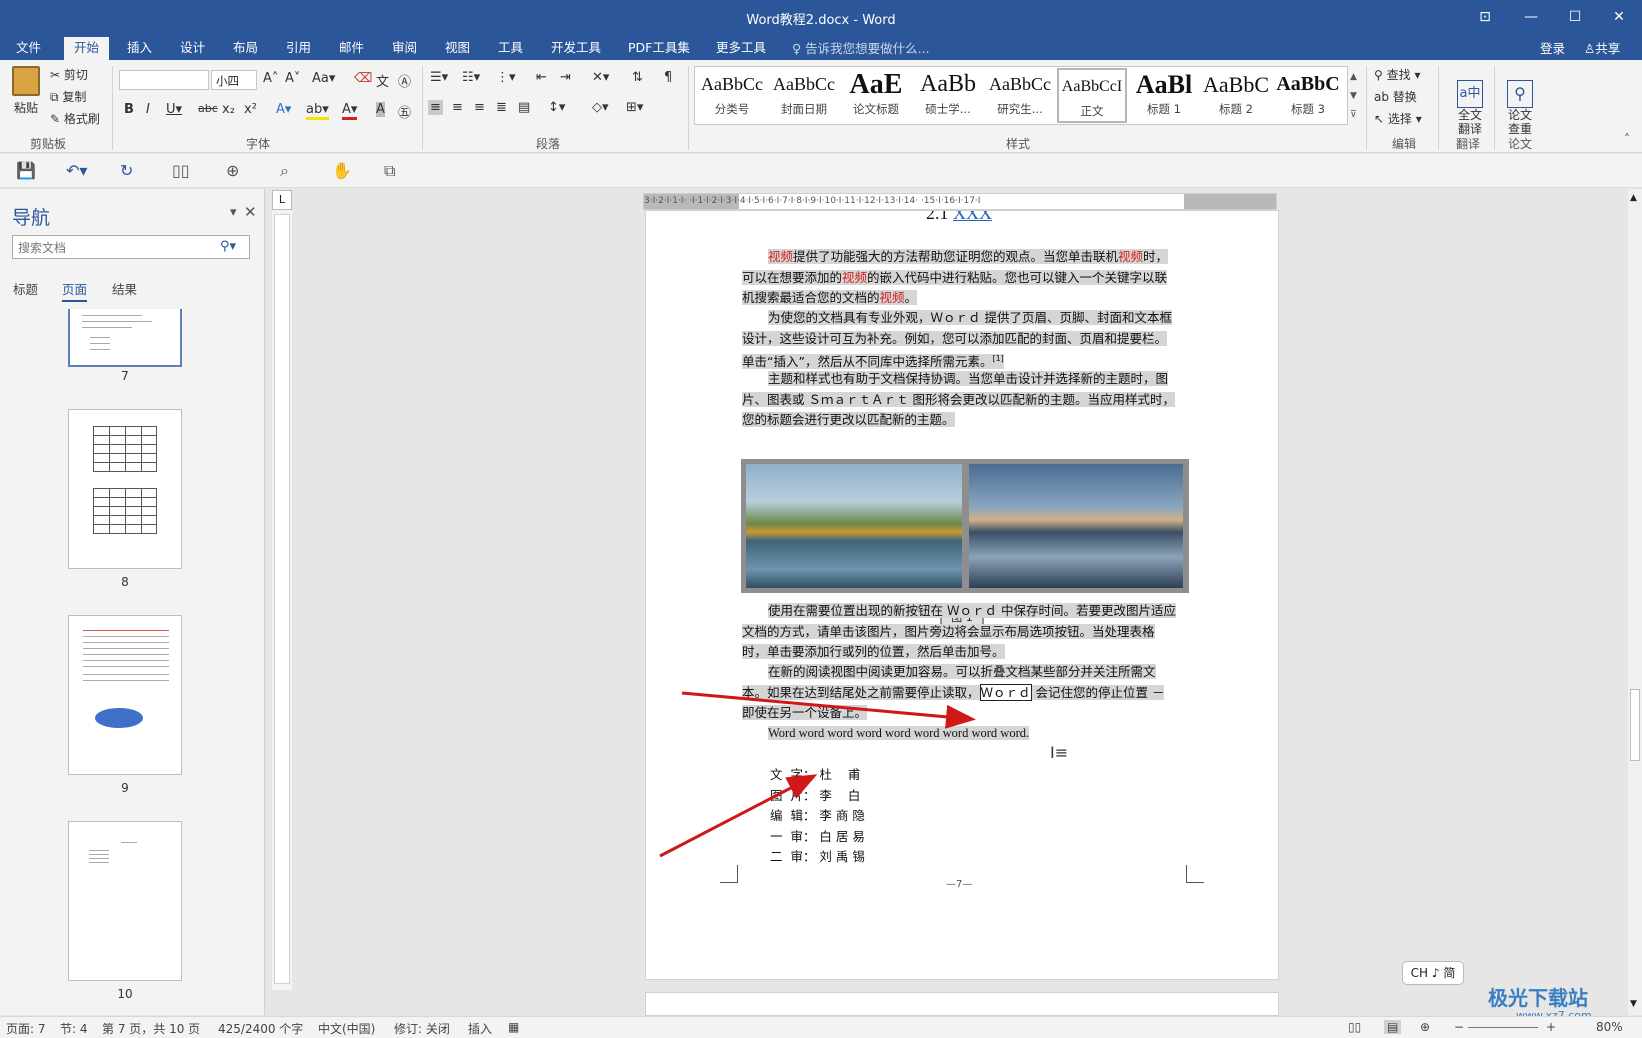  What do you see at coordinates (480, 1028) in the screenshot?
I see `status-insert-mode: 插入` at bounding box center [480, 1028].